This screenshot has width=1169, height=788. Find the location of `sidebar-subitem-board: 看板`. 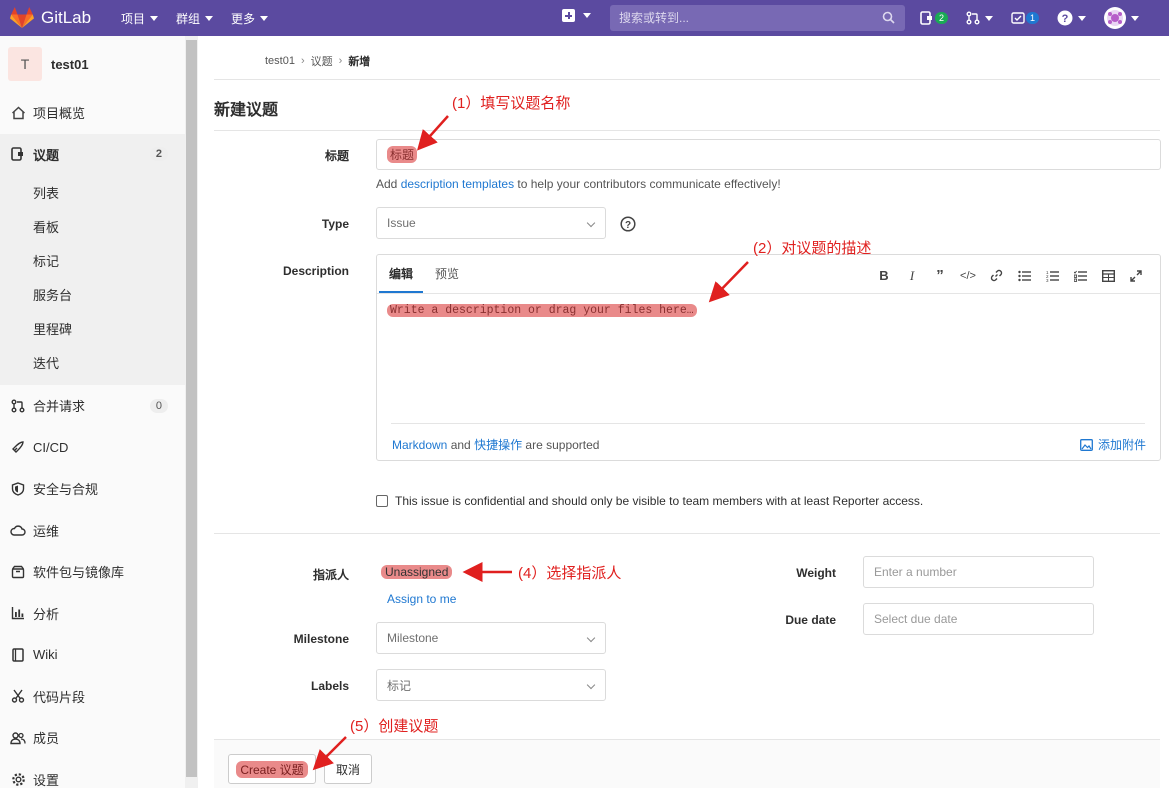

sidebar-subitem-board: 看板 is located at coordinates (92, 226).